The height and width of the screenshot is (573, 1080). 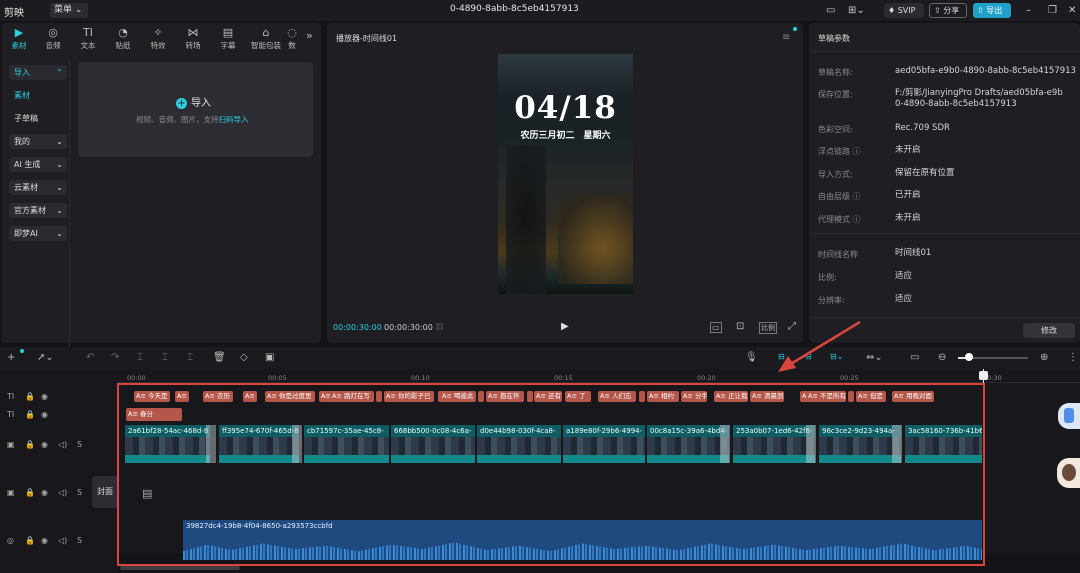 What do you see at coordinates (874, 357) in the screenshot?
I see `align-icon: ⇔⌄` at bounding box center [874, 357].